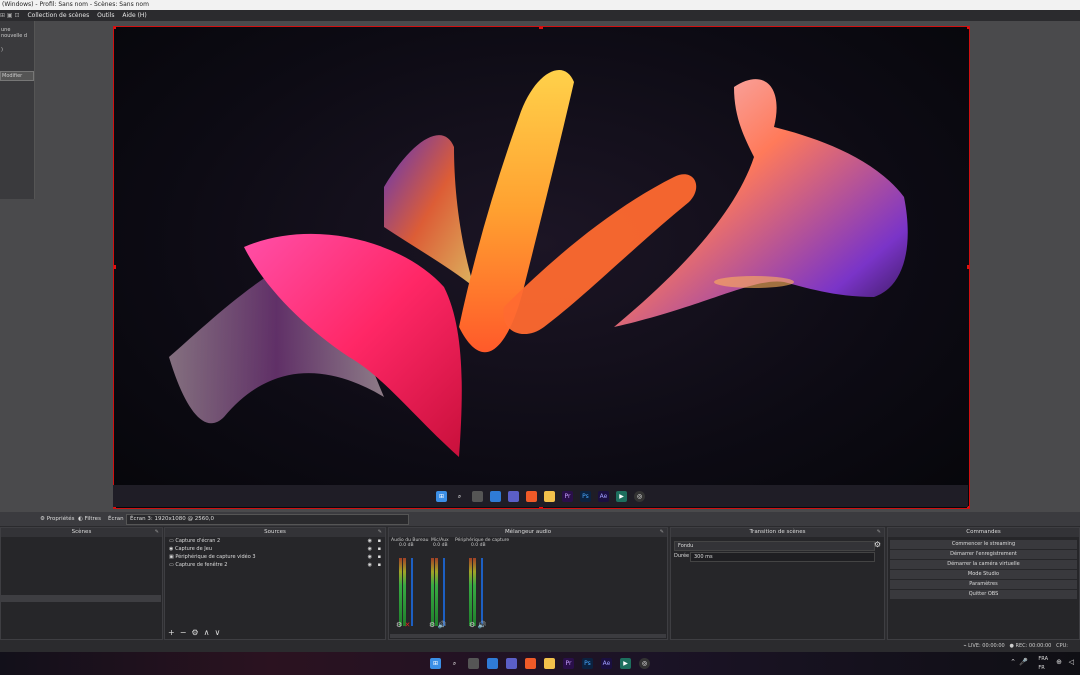 This screenshot has height=675, width=1080. I want to click on globe-icon: ⊕, so click(1059, 662).